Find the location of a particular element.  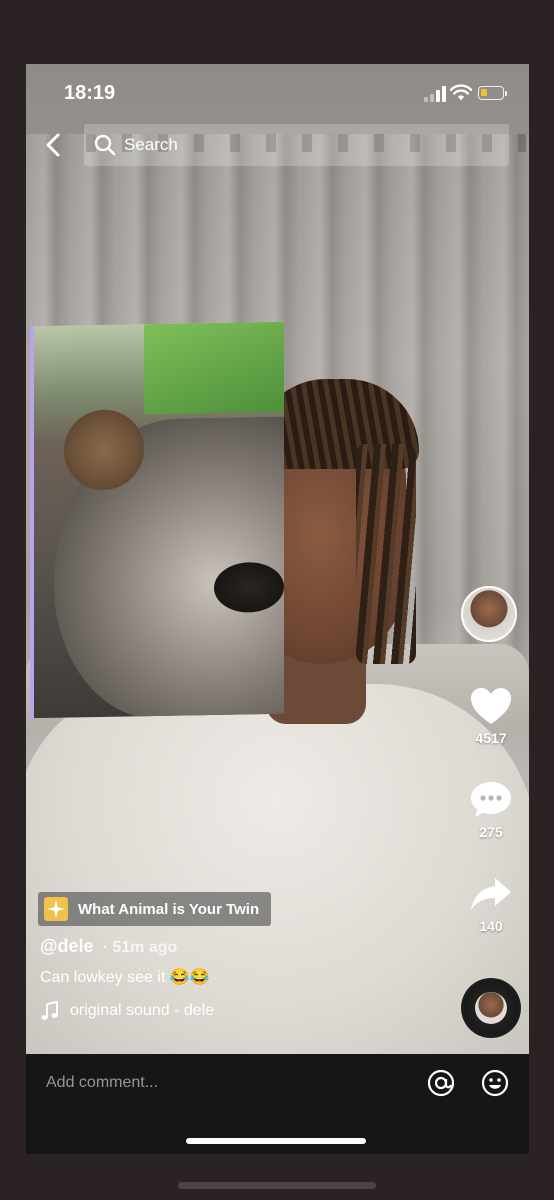

like-button: 4517 is located at coordinates (491, 716).